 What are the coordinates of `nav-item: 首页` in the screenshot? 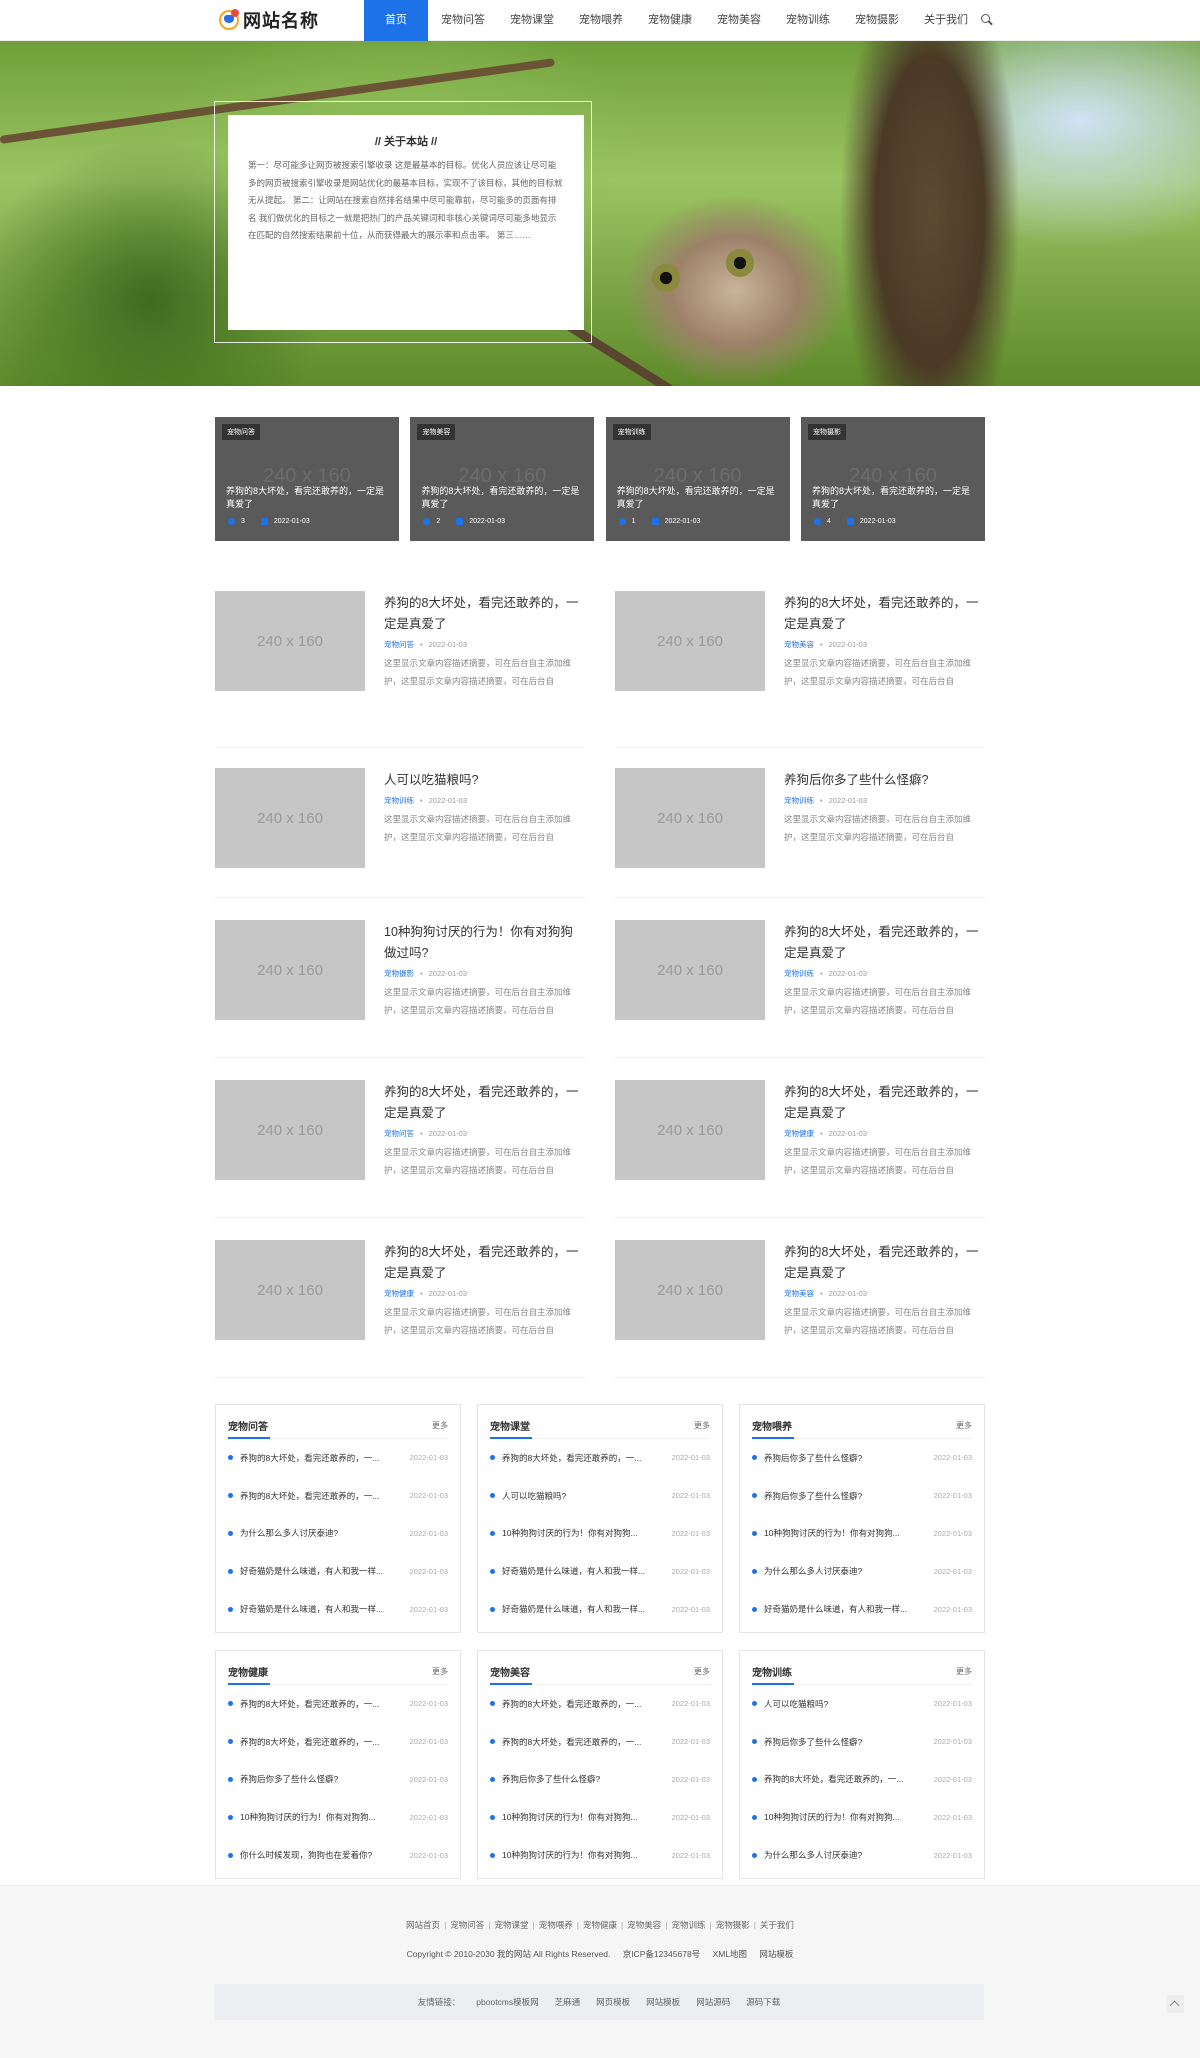 It's located at (396, 20).